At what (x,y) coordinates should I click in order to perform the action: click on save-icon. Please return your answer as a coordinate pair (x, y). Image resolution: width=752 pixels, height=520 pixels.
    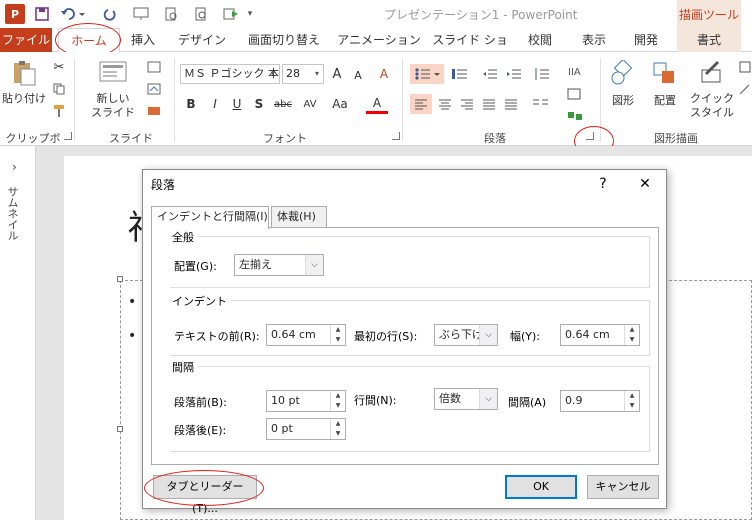
    Looking at the image, I should click on (42, 14).